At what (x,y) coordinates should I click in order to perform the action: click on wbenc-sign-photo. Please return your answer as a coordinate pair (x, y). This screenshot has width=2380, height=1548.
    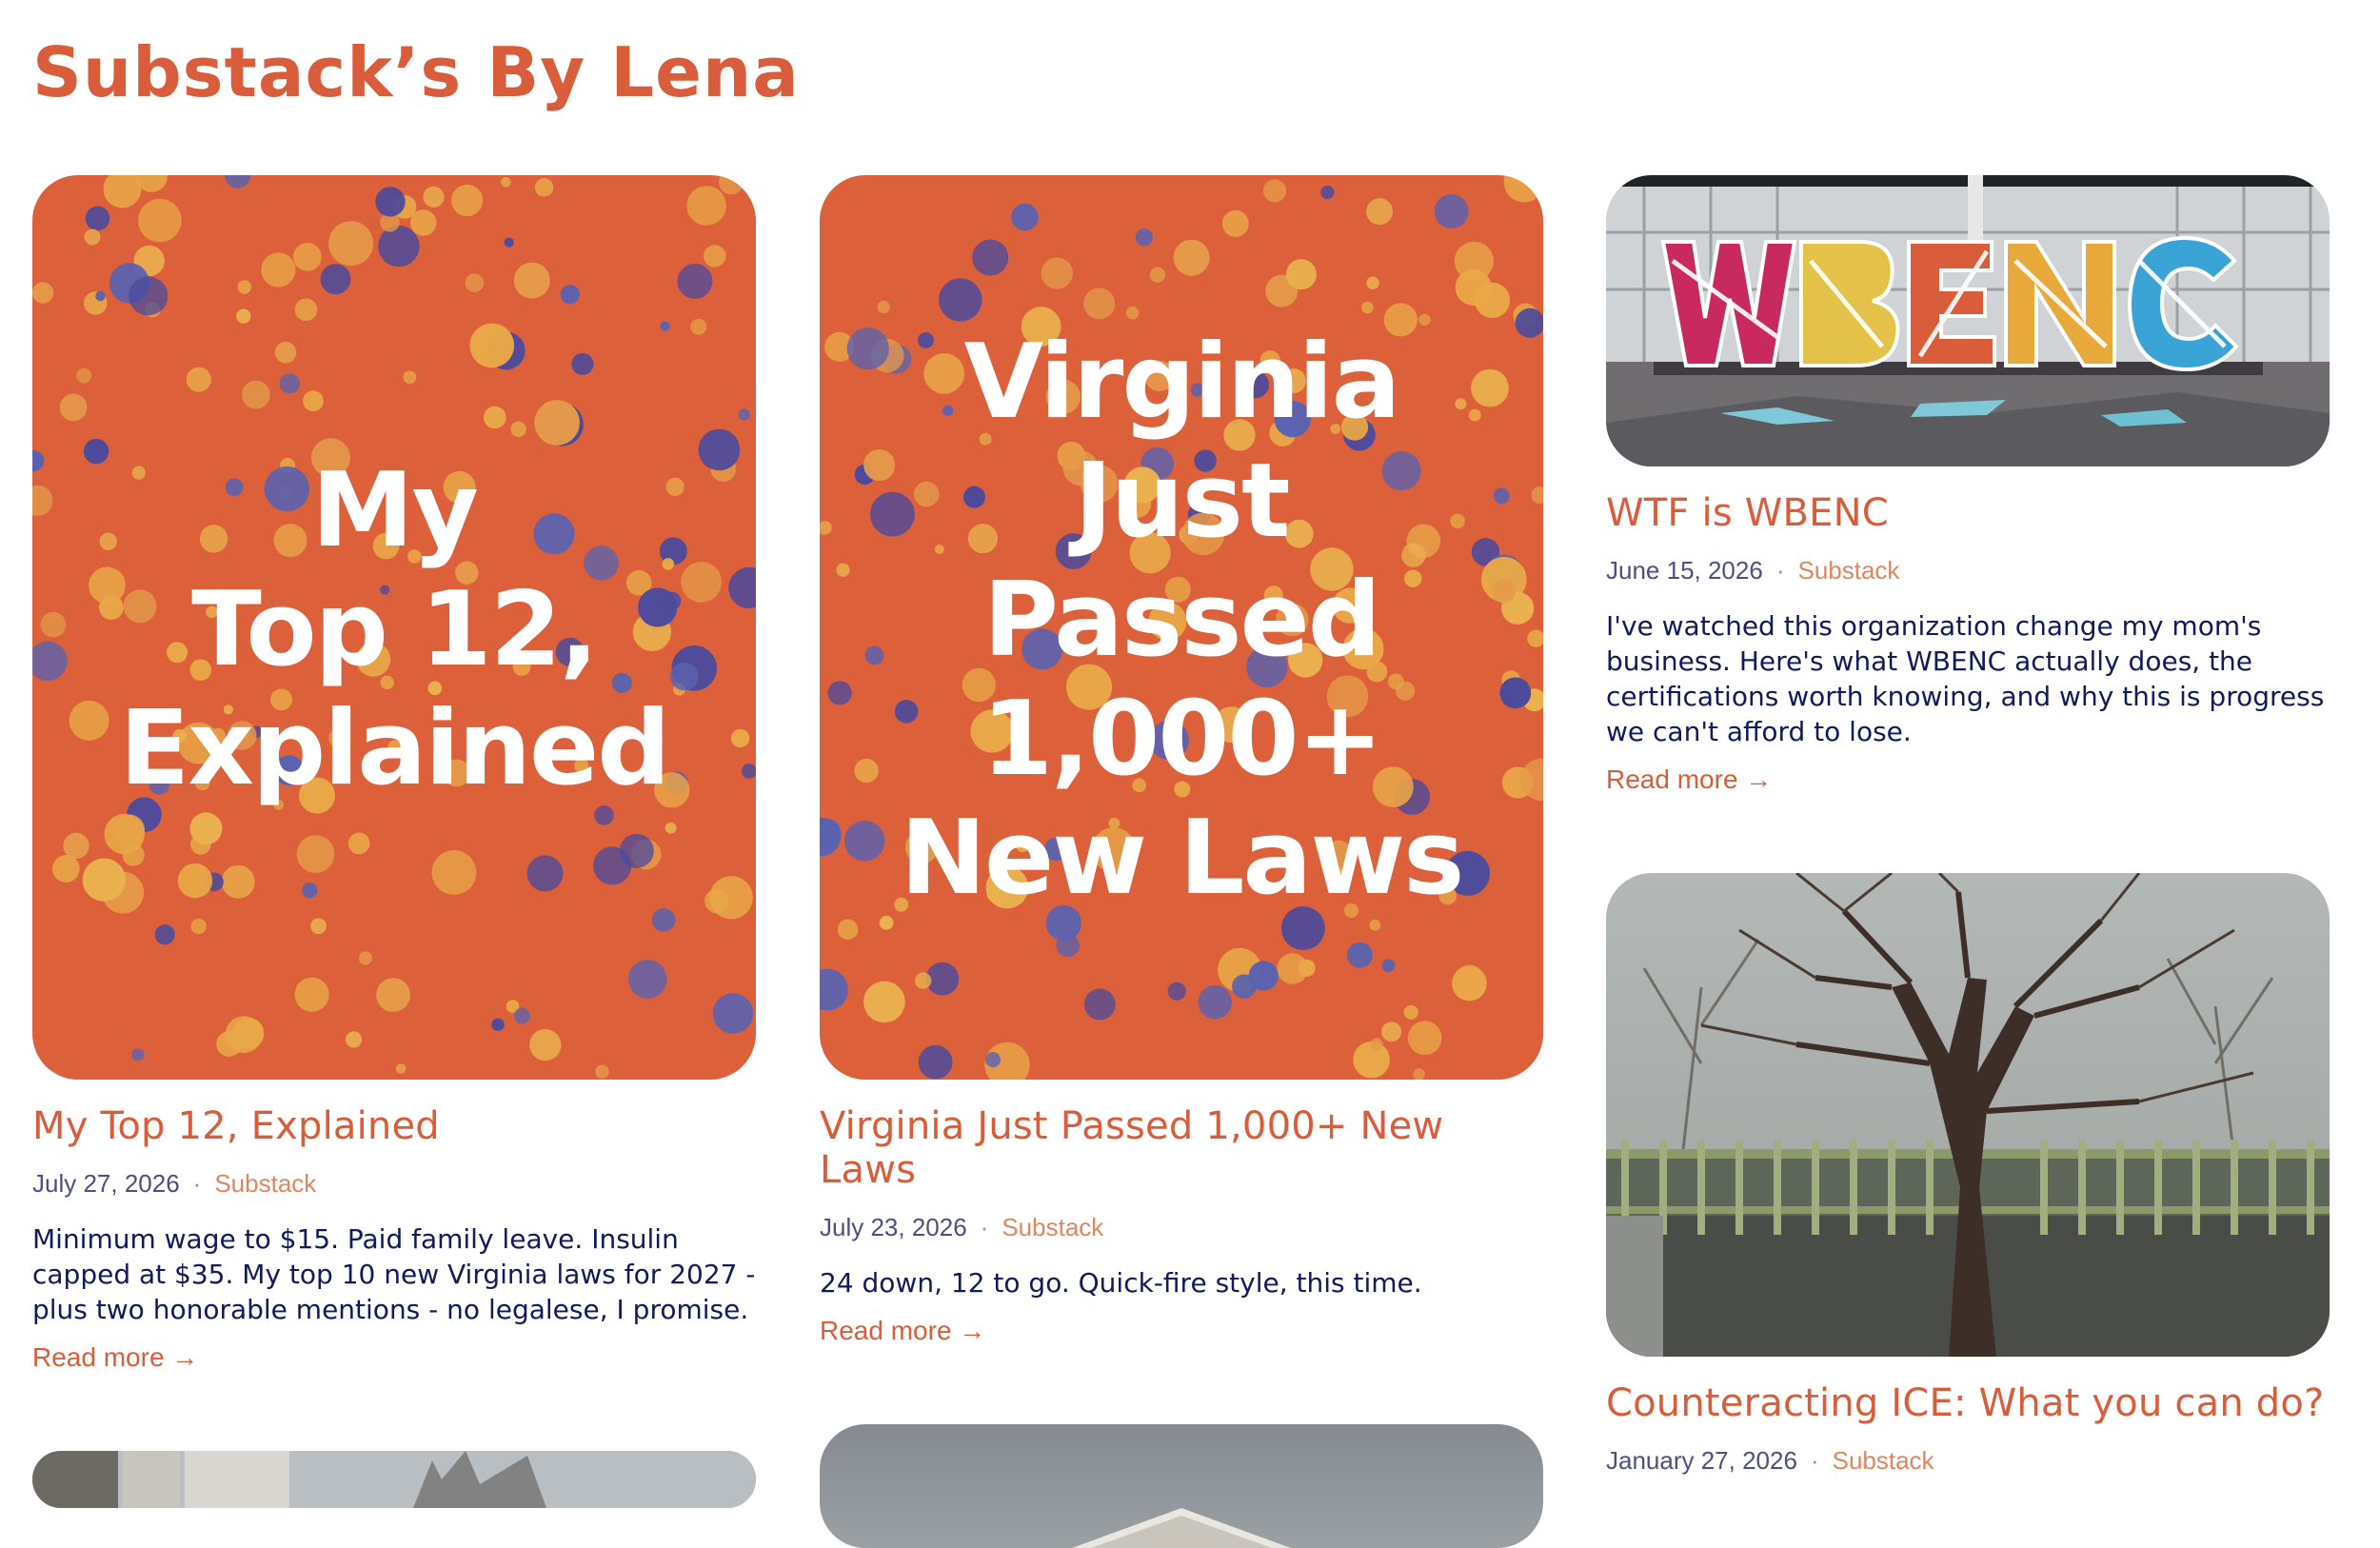
    Looking at the image, I should click on (1968, 320).